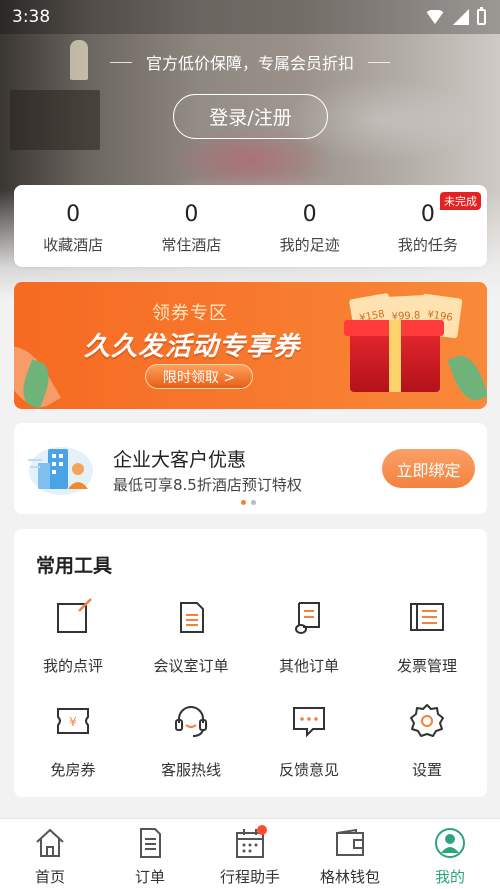 The image size is (500, 889). Describe the element at coordinates (253, 502) in the screenshot. I see `carousel-dot` at that location.